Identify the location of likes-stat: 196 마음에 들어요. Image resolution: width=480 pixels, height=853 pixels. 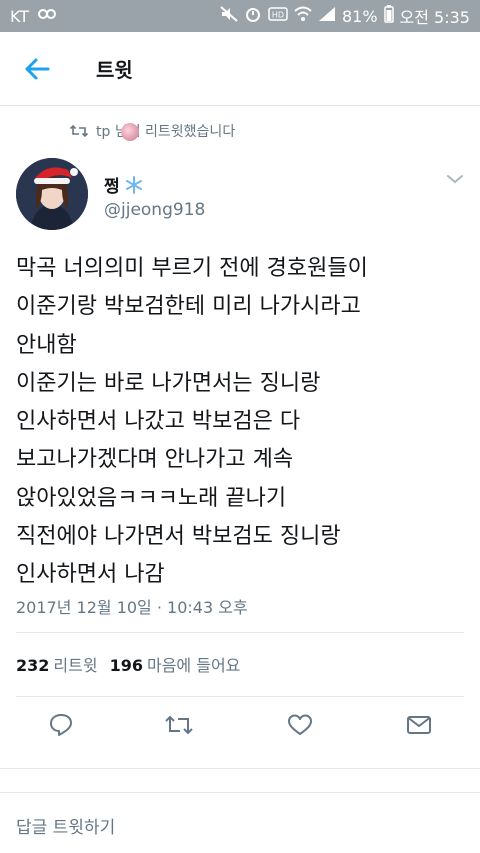
(175, 664).